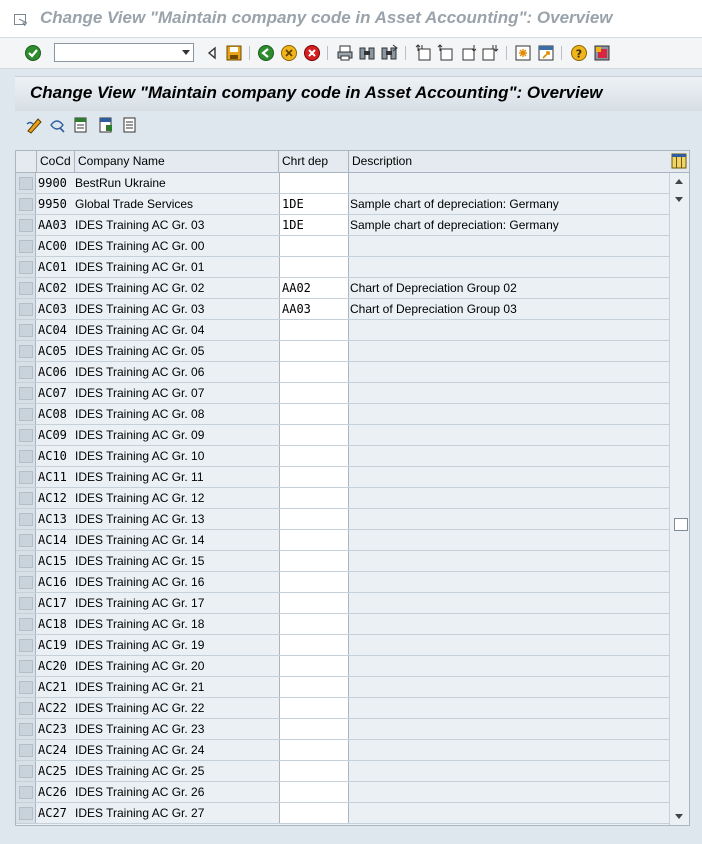 Image resolution: width=702 pixels, height=844 pixels. I want to click on table-row: AC19 IDES Training AC Gr. 19, so click(342, 645).